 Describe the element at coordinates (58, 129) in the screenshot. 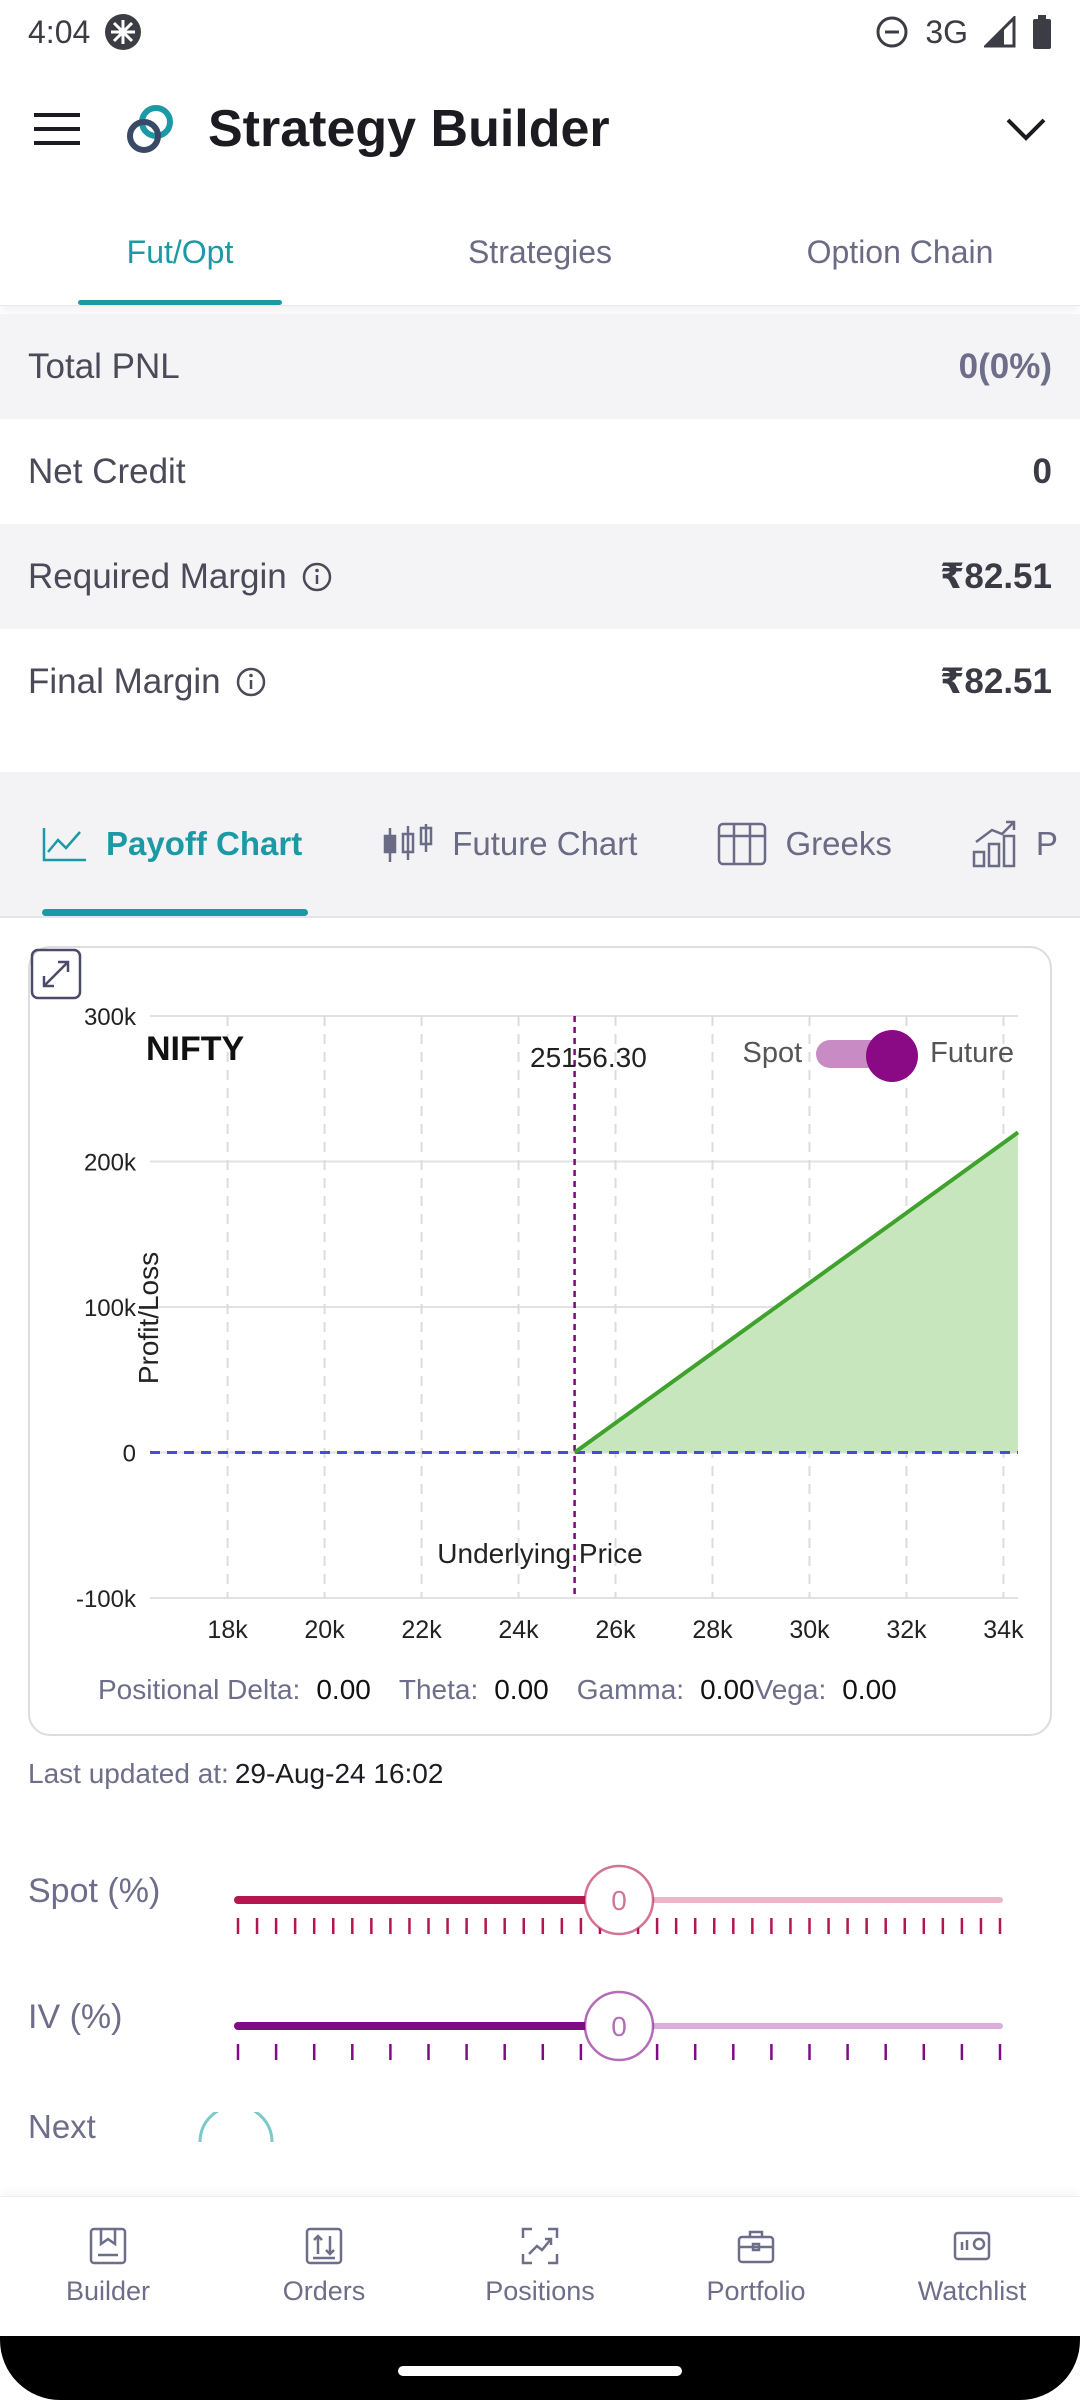

I see `menu-icon` at that location.